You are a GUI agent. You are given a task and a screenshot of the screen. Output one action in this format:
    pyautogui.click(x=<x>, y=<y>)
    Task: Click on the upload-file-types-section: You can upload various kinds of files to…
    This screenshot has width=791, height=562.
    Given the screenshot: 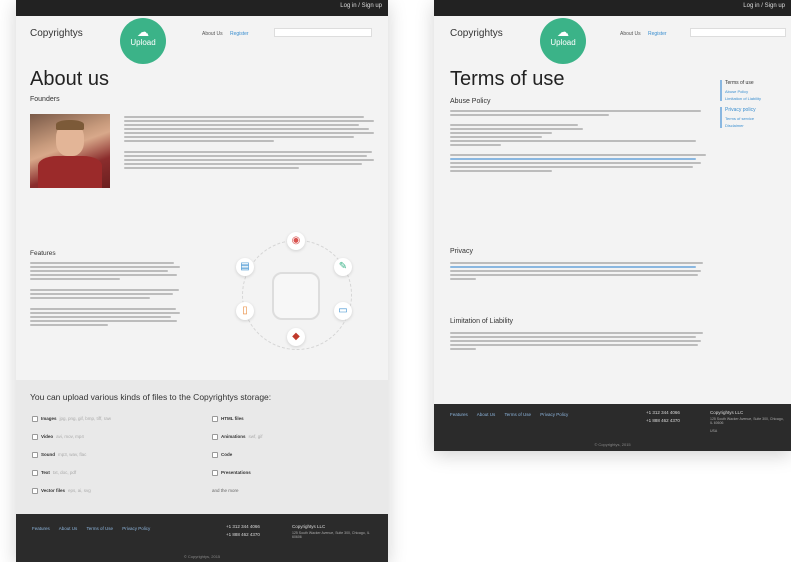 What is the action you would take?
    pyautogui.click(x=202, y=447)
    